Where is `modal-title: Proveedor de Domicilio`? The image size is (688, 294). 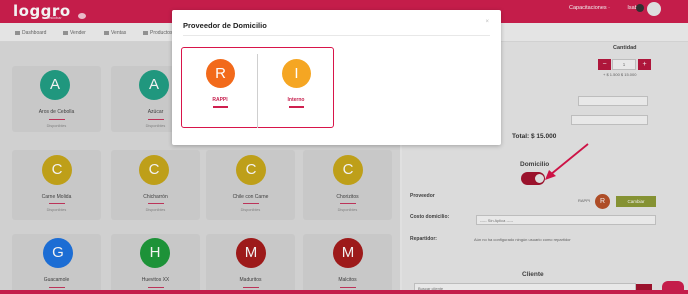 modal-title: Proveedor de Domicilio is located at coordinates (225, 25).